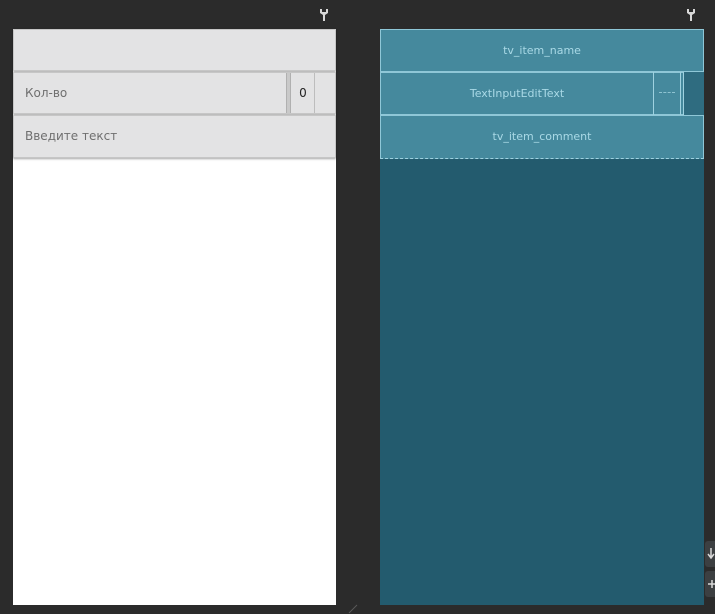  I want to click on quantity-row: Кол-во 0, so click(174, 93).